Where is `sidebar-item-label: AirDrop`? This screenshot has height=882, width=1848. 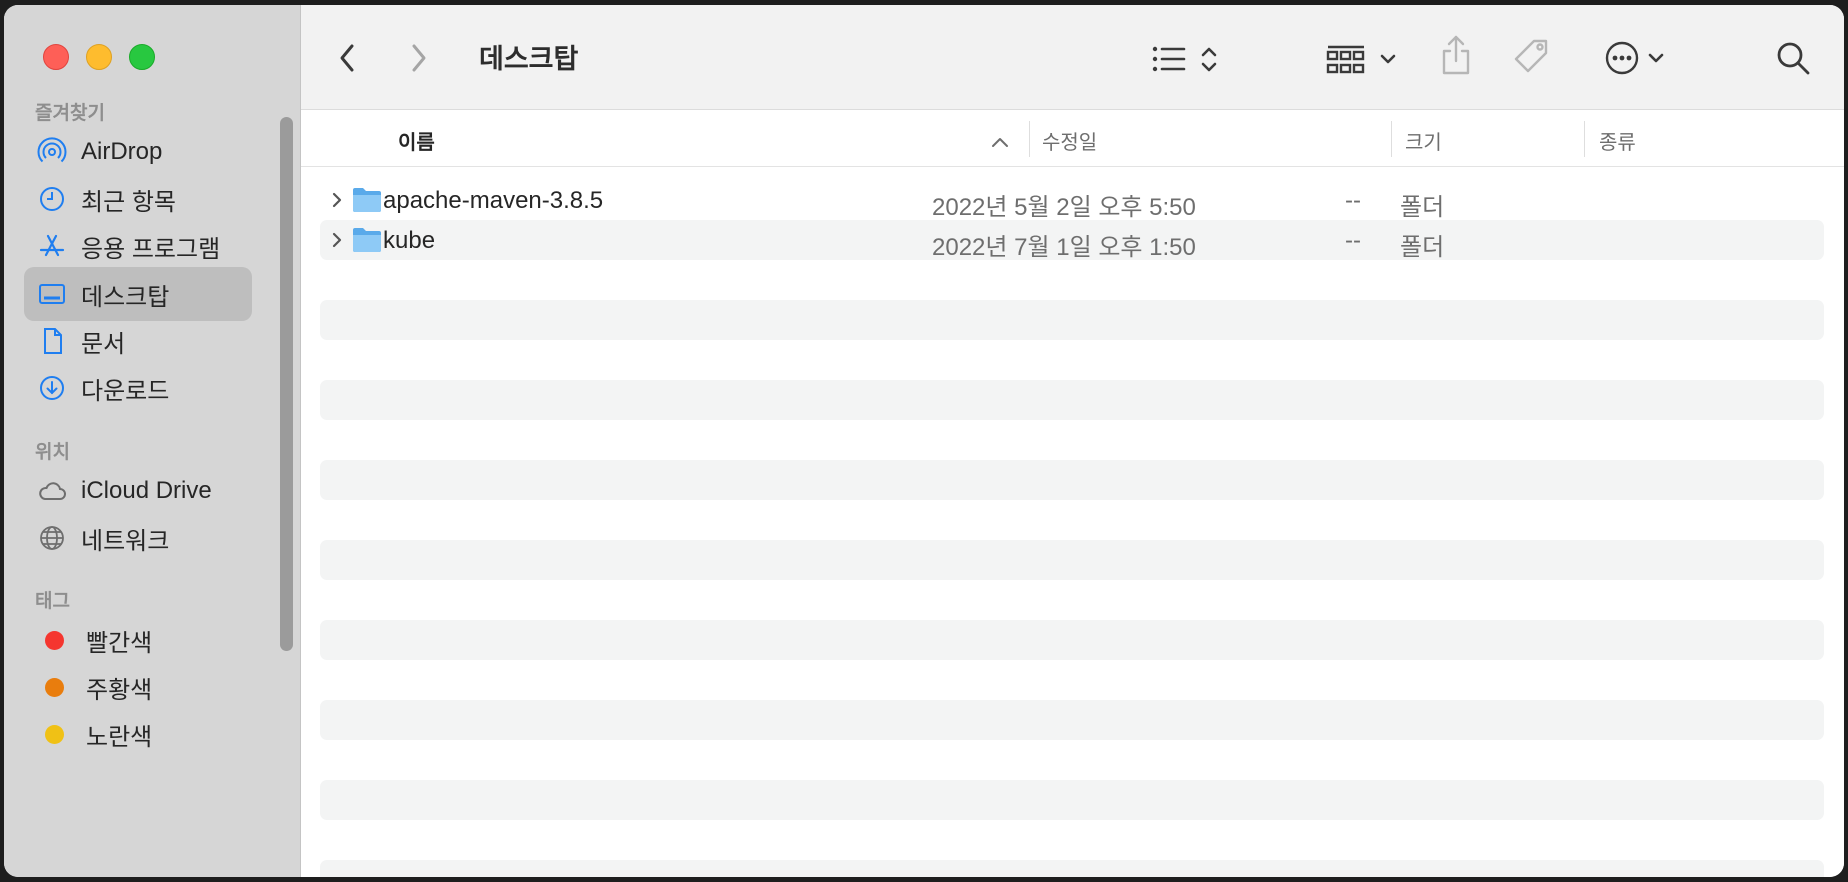
sidebar-item-label: AirDrop is located at coordinates (122, 151).